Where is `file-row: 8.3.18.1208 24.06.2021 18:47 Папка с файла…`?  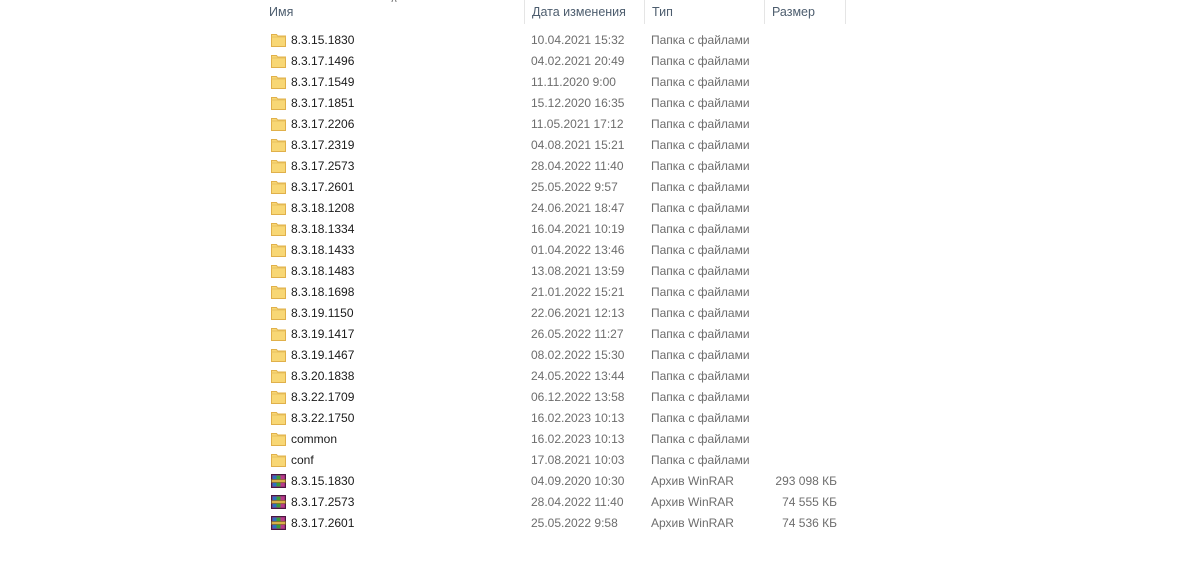
file-row: 8.3.18.1208 24.06.2021 18:47 Папка с файла… is located at coordinates (554, 208).